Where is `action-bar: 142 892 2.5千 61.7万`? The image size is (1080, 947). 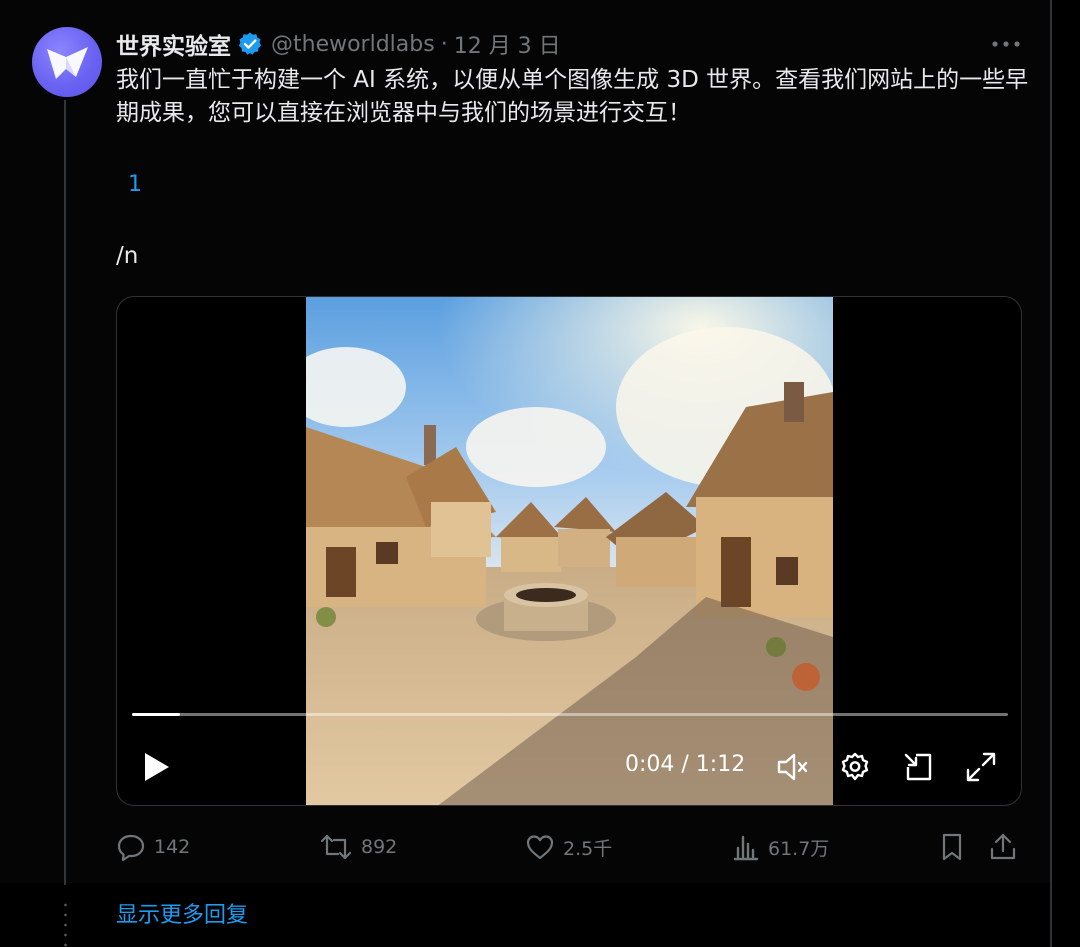 action-bar: 142 892 2.5千 61.7万 is located at coordinates (571, 847).